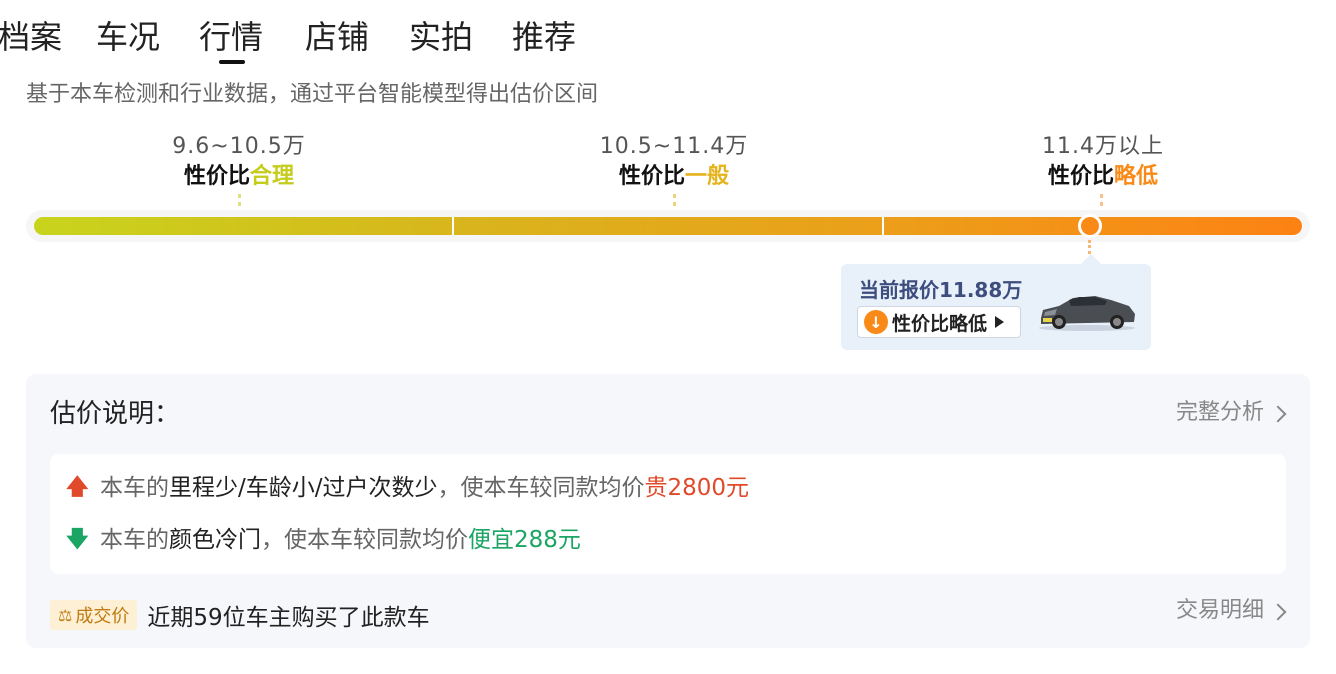 This screenshot has height=674, width=1336. What do you see at coordinates (524, 540) in the screenshot?
I see `reason-effect: 便宜288元` at bounding box center [524, 540].